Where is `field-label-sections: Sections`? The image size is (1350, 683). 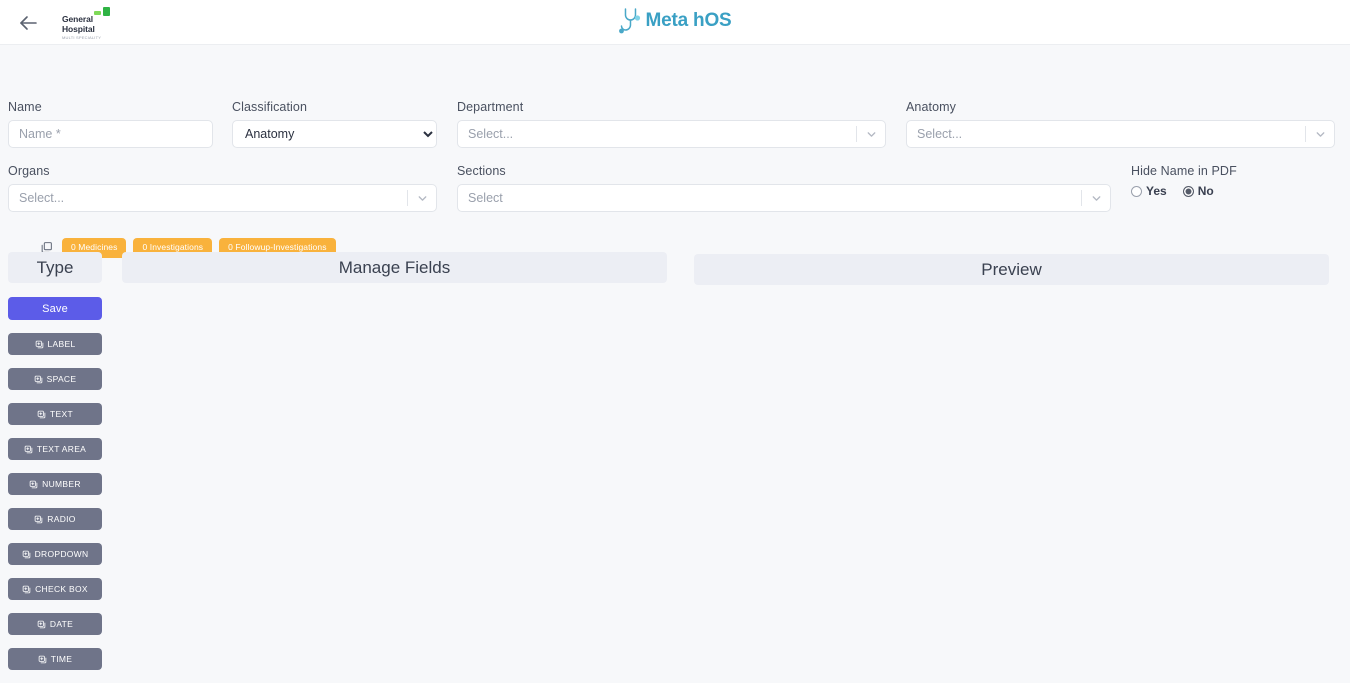 field-label-sections: Sections is located at coordinates (481, 171).